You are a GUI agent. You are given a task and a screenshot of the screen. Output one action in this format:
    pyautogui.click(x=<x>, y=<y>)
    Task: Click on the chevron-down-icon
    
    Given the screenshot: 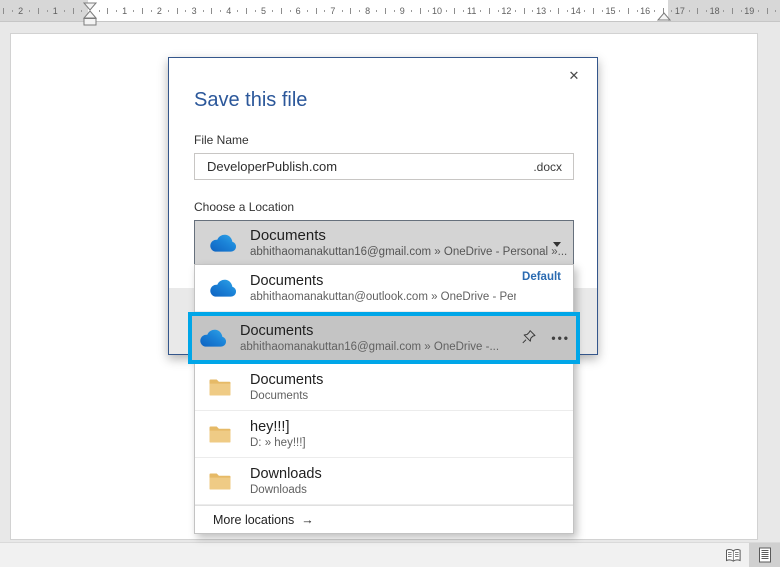 What is the action you would take?
    pyautogui.click(x=557, y=244)
    